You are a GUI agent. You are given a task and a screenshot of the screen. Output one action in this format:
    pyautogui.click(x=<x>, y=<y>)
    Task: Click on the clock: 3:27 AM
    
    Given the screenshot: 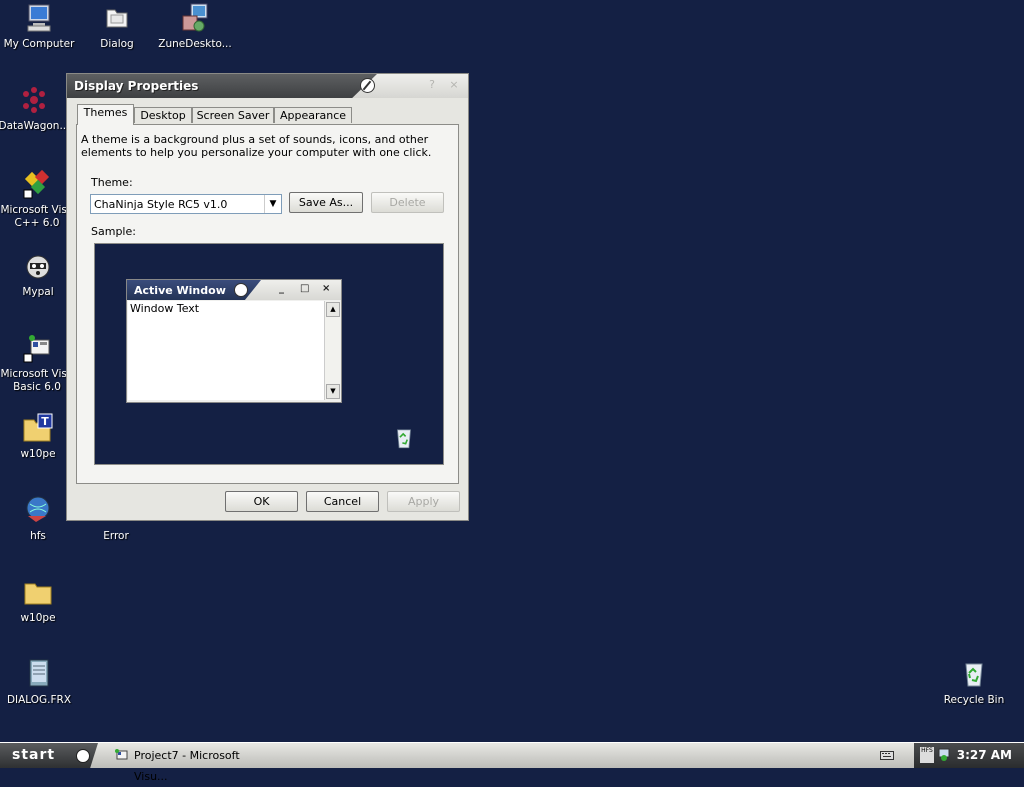 What is the action you would take?
    pyautogui.click(x=984, y=755)
    